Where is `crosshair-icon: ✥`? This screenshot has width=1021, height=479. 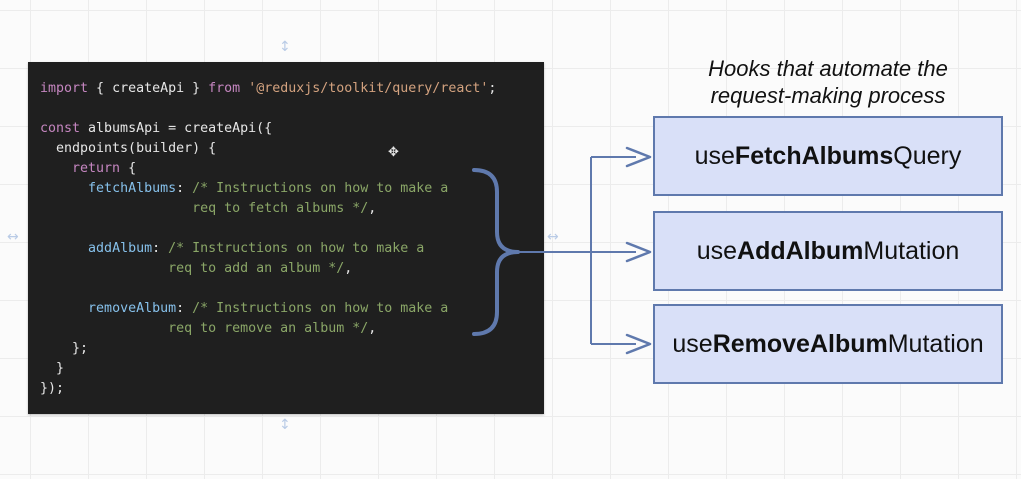
crosshair-icon: ✥ is located at coordinates (393, 152).